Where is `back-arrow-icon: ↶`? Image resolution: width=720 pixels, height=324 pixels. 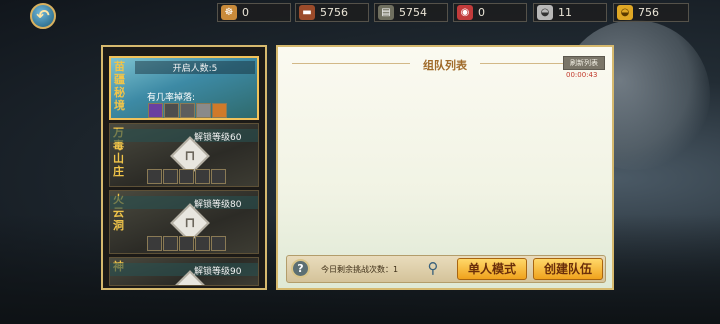 back-arrow-icon: ↶ is located at coordinates (43, 15).